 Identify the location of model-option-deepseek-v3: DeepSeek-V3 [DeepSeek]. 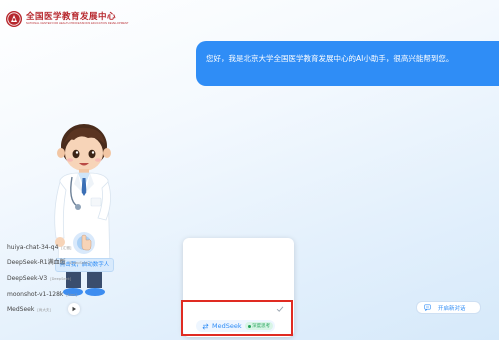
(39, 279).